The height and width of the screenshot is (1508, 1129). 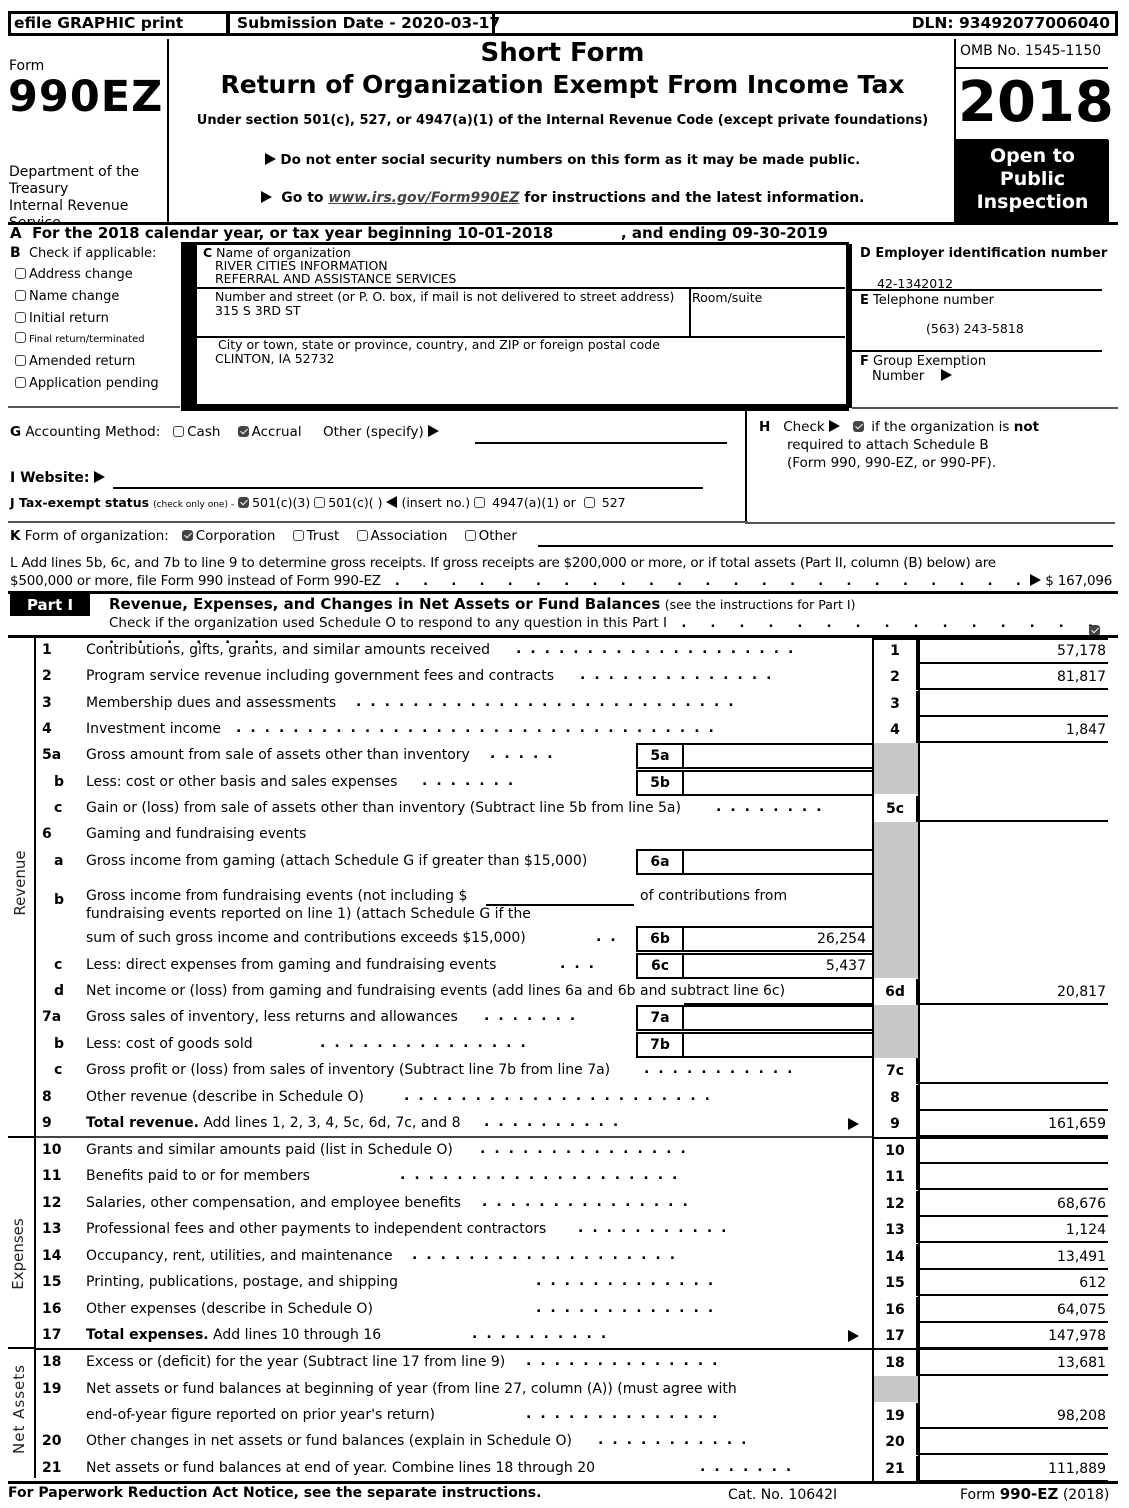 What do you see at coordinates (196, 834) in the screenshot?
I see `line-description: Gaming and fundraising events` at bounding box center [196, 834].